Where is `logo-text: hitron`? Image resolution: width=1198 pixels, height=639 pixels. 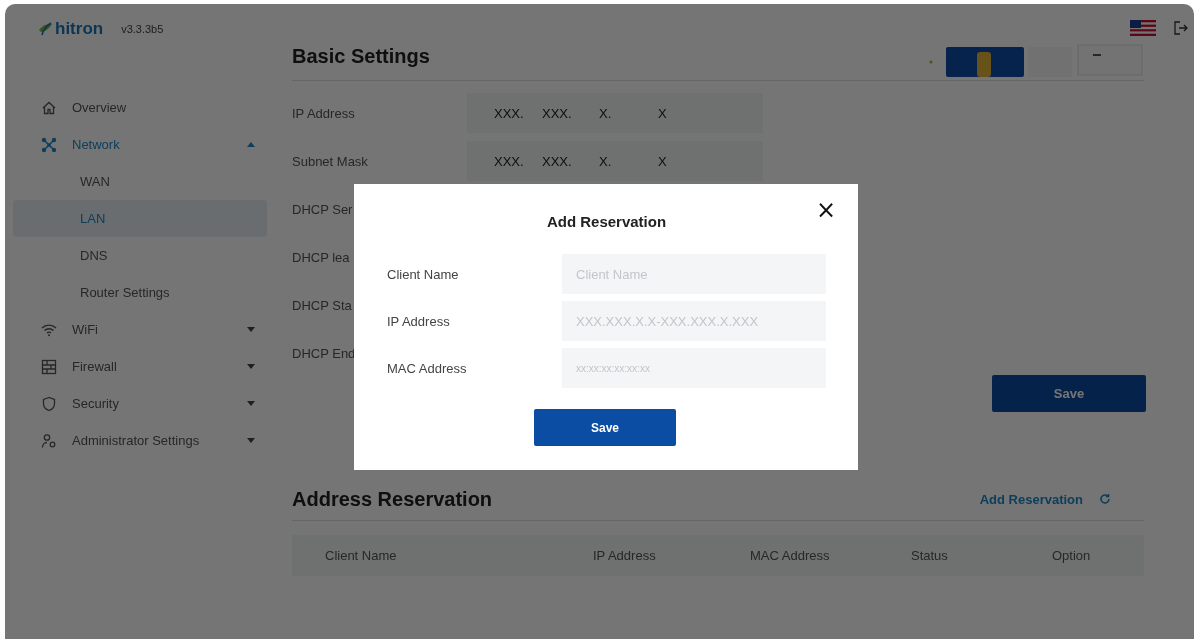 logo-text: hitron is located at coordinates (79, 29).